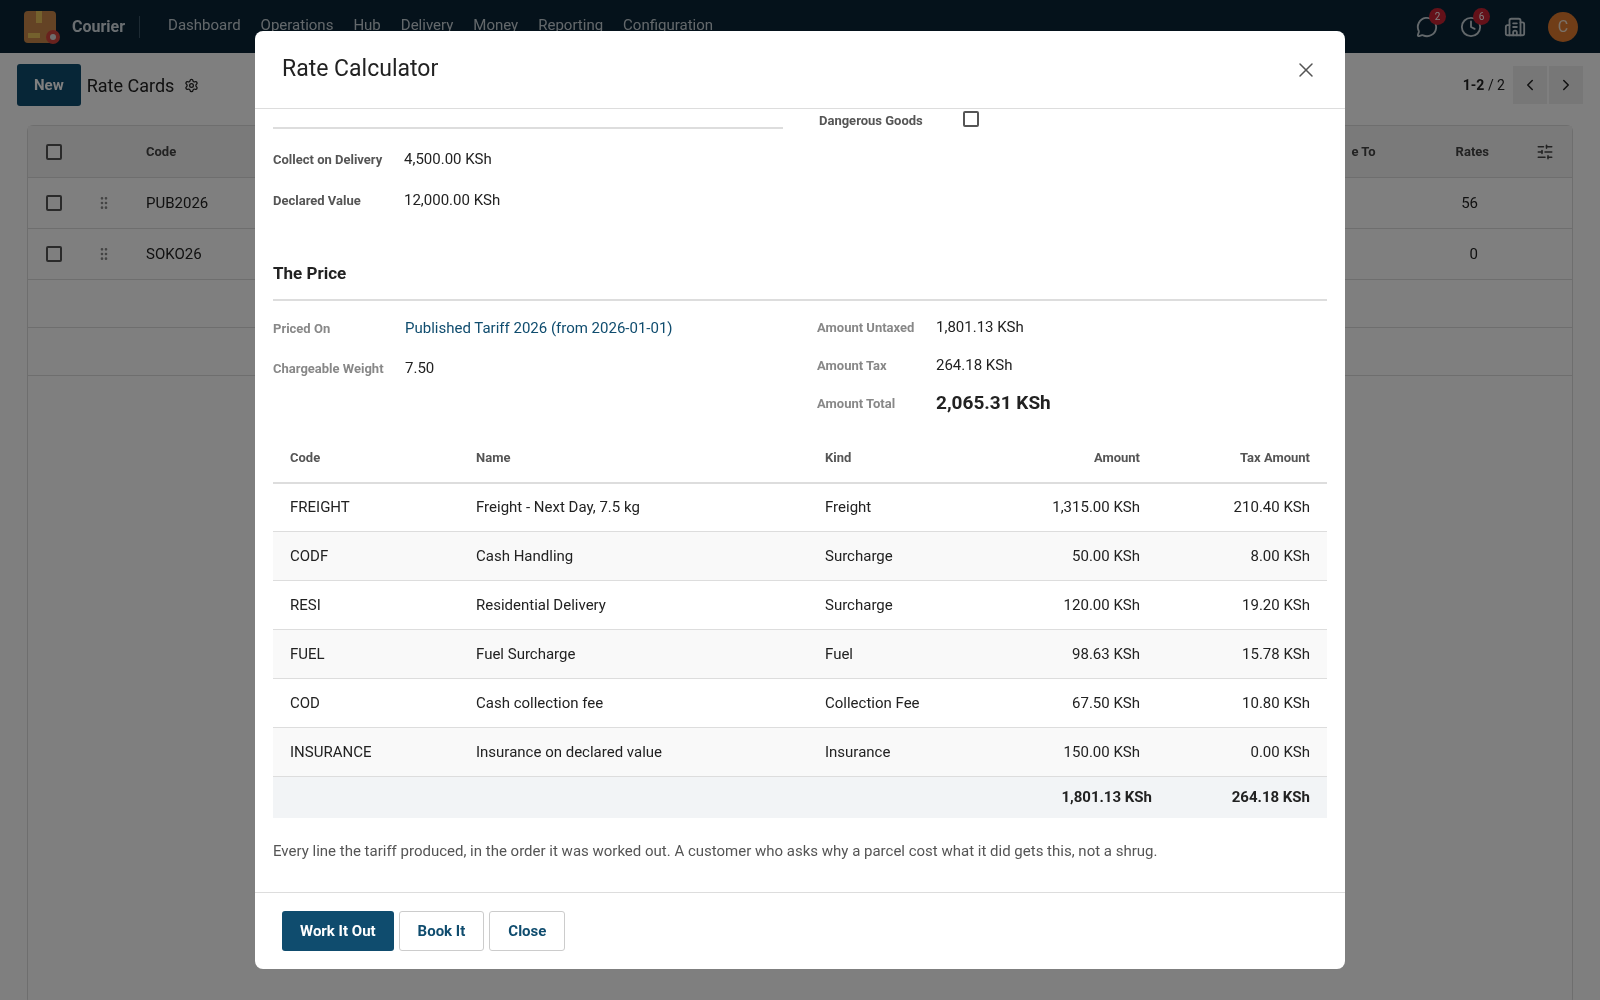  What do you see at coordinates (496, 25) in the screenshot?
I see `nav-menu-item: Money` at bounding box center [496, 25].